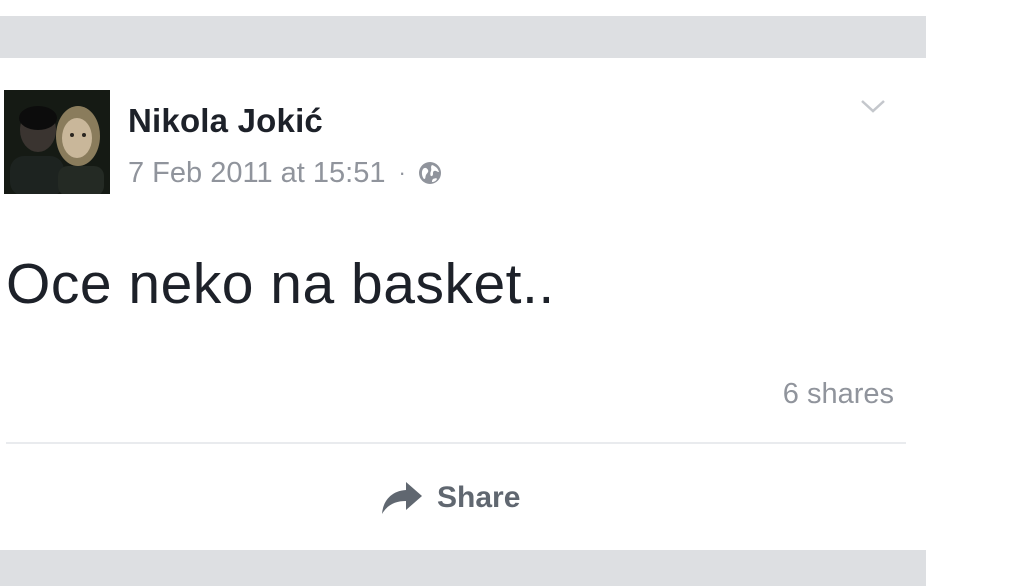 This screenshot has width=1024, height=586. Describe the element at coordinates (430, 173) in the screenshot. I see `globe-icon` at that location.